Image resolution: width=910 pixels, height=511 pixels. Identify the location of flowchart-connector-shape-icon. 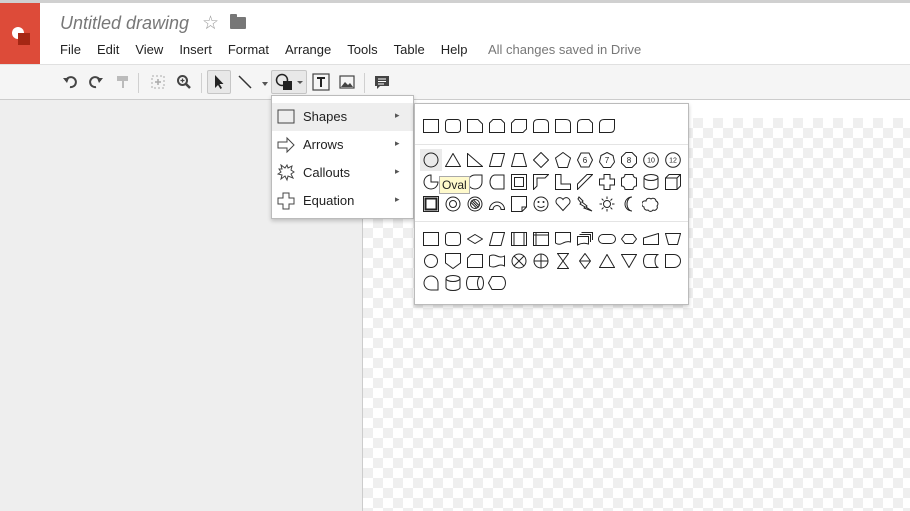
(431, 261).